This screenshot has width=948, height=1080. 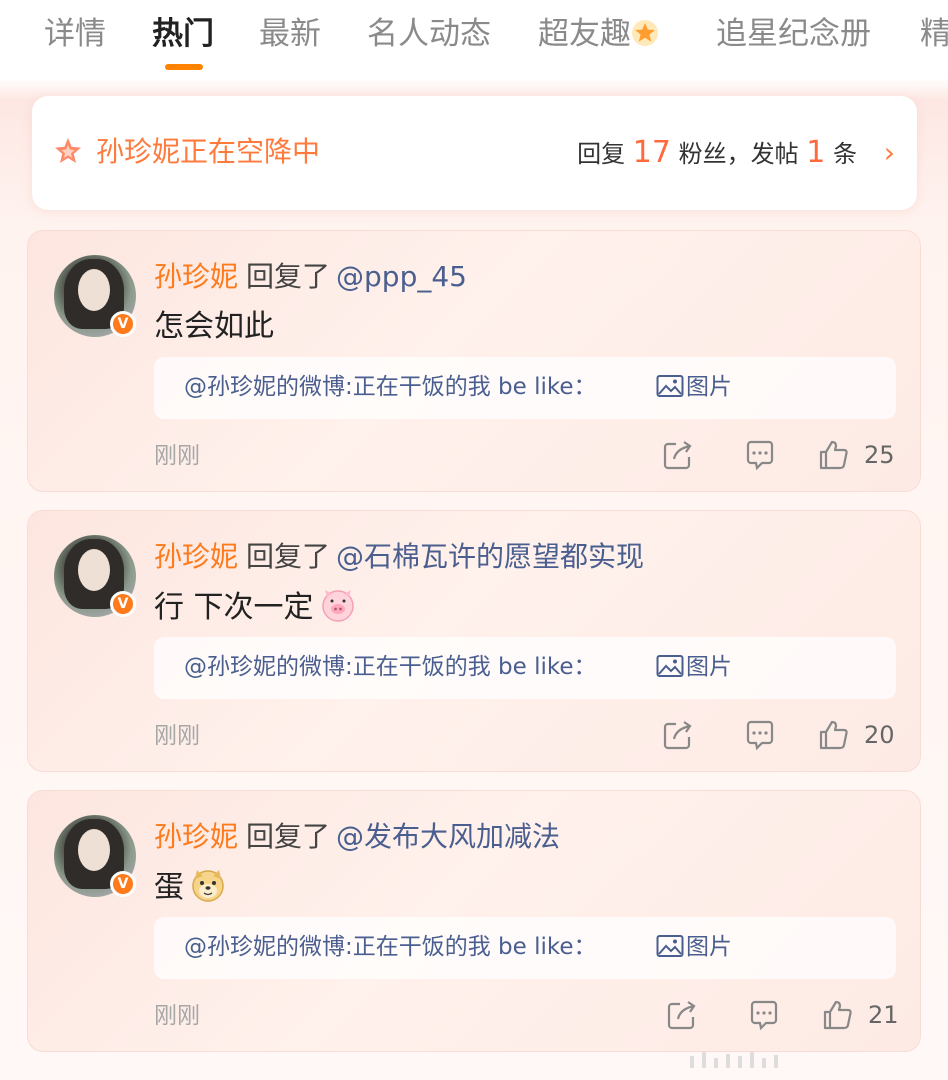 I want to click on post-count: 1, so click(x=816, y=152).